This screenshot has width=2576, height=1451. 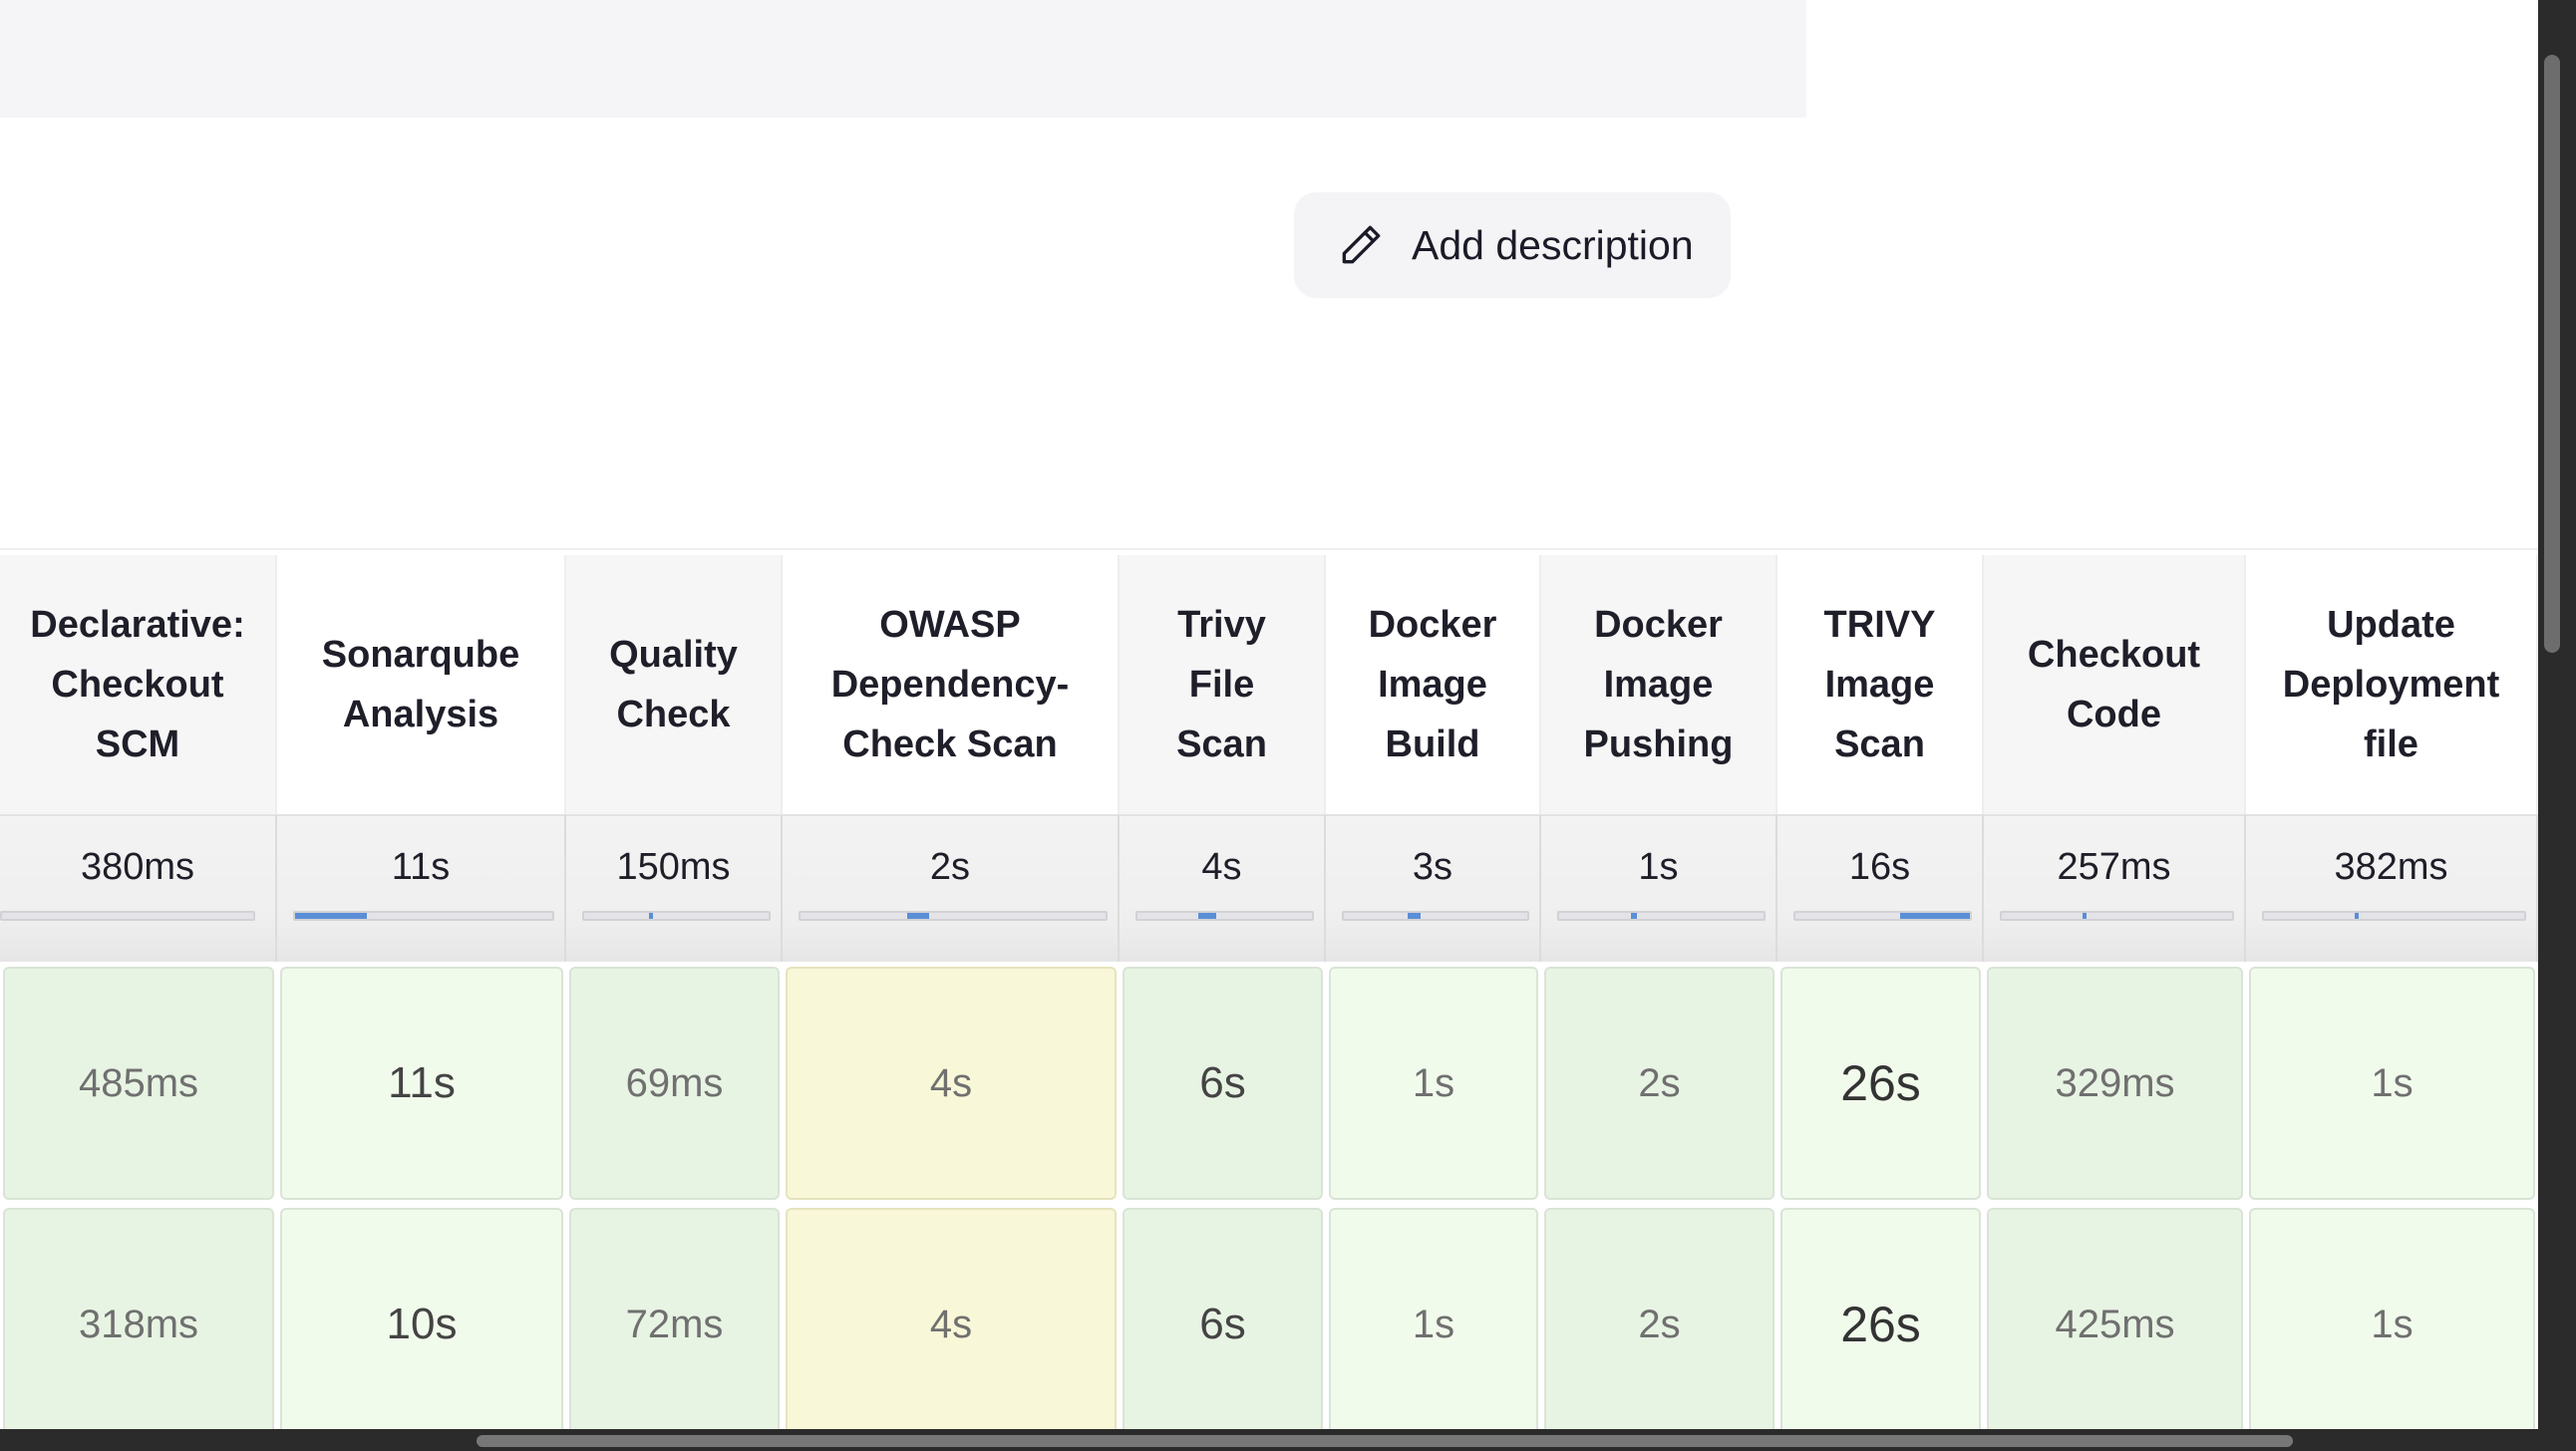 I want to click on stage-average-time: 16s, so click(x=1879, y=867).